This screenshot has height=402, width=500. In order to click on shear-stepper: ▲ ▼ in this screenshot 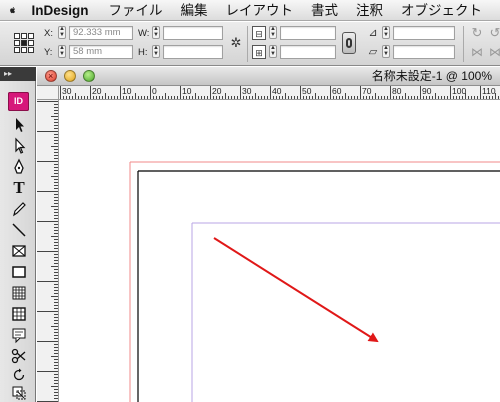, I will do `click(386, 51)`.